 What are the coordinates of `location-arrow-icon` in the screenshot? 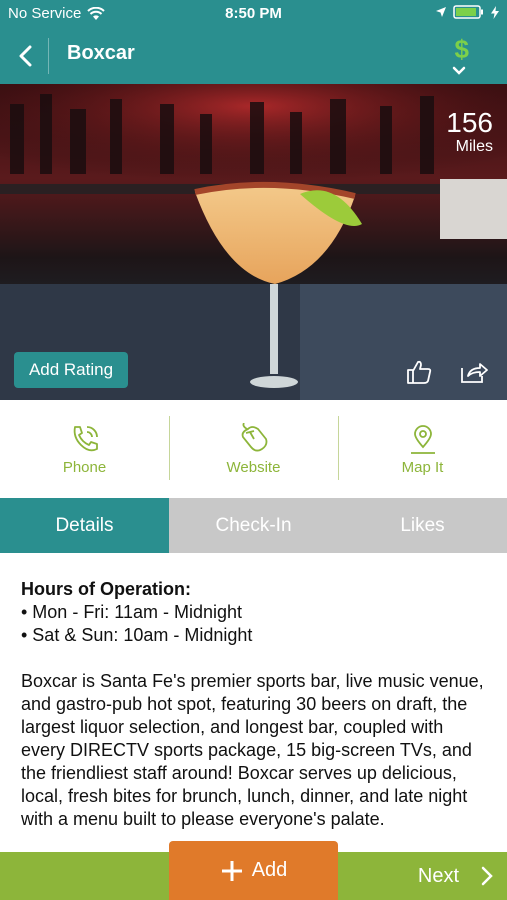 It's located at (441, 12).